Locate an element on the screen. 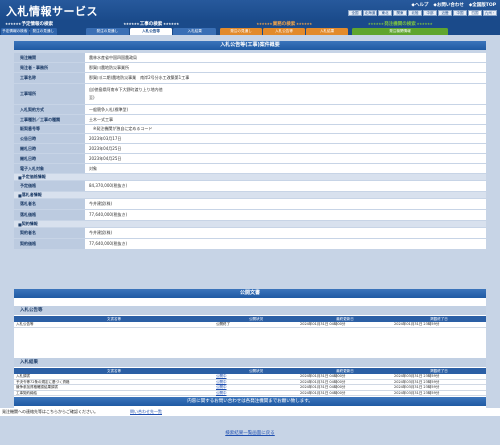 The height and width of the screenshot is (445, 500). contact-row: 発注機関への連絡先等はこちらからご確認ください。 問い合わせ先一覧 is located at coordinates (250, 412).